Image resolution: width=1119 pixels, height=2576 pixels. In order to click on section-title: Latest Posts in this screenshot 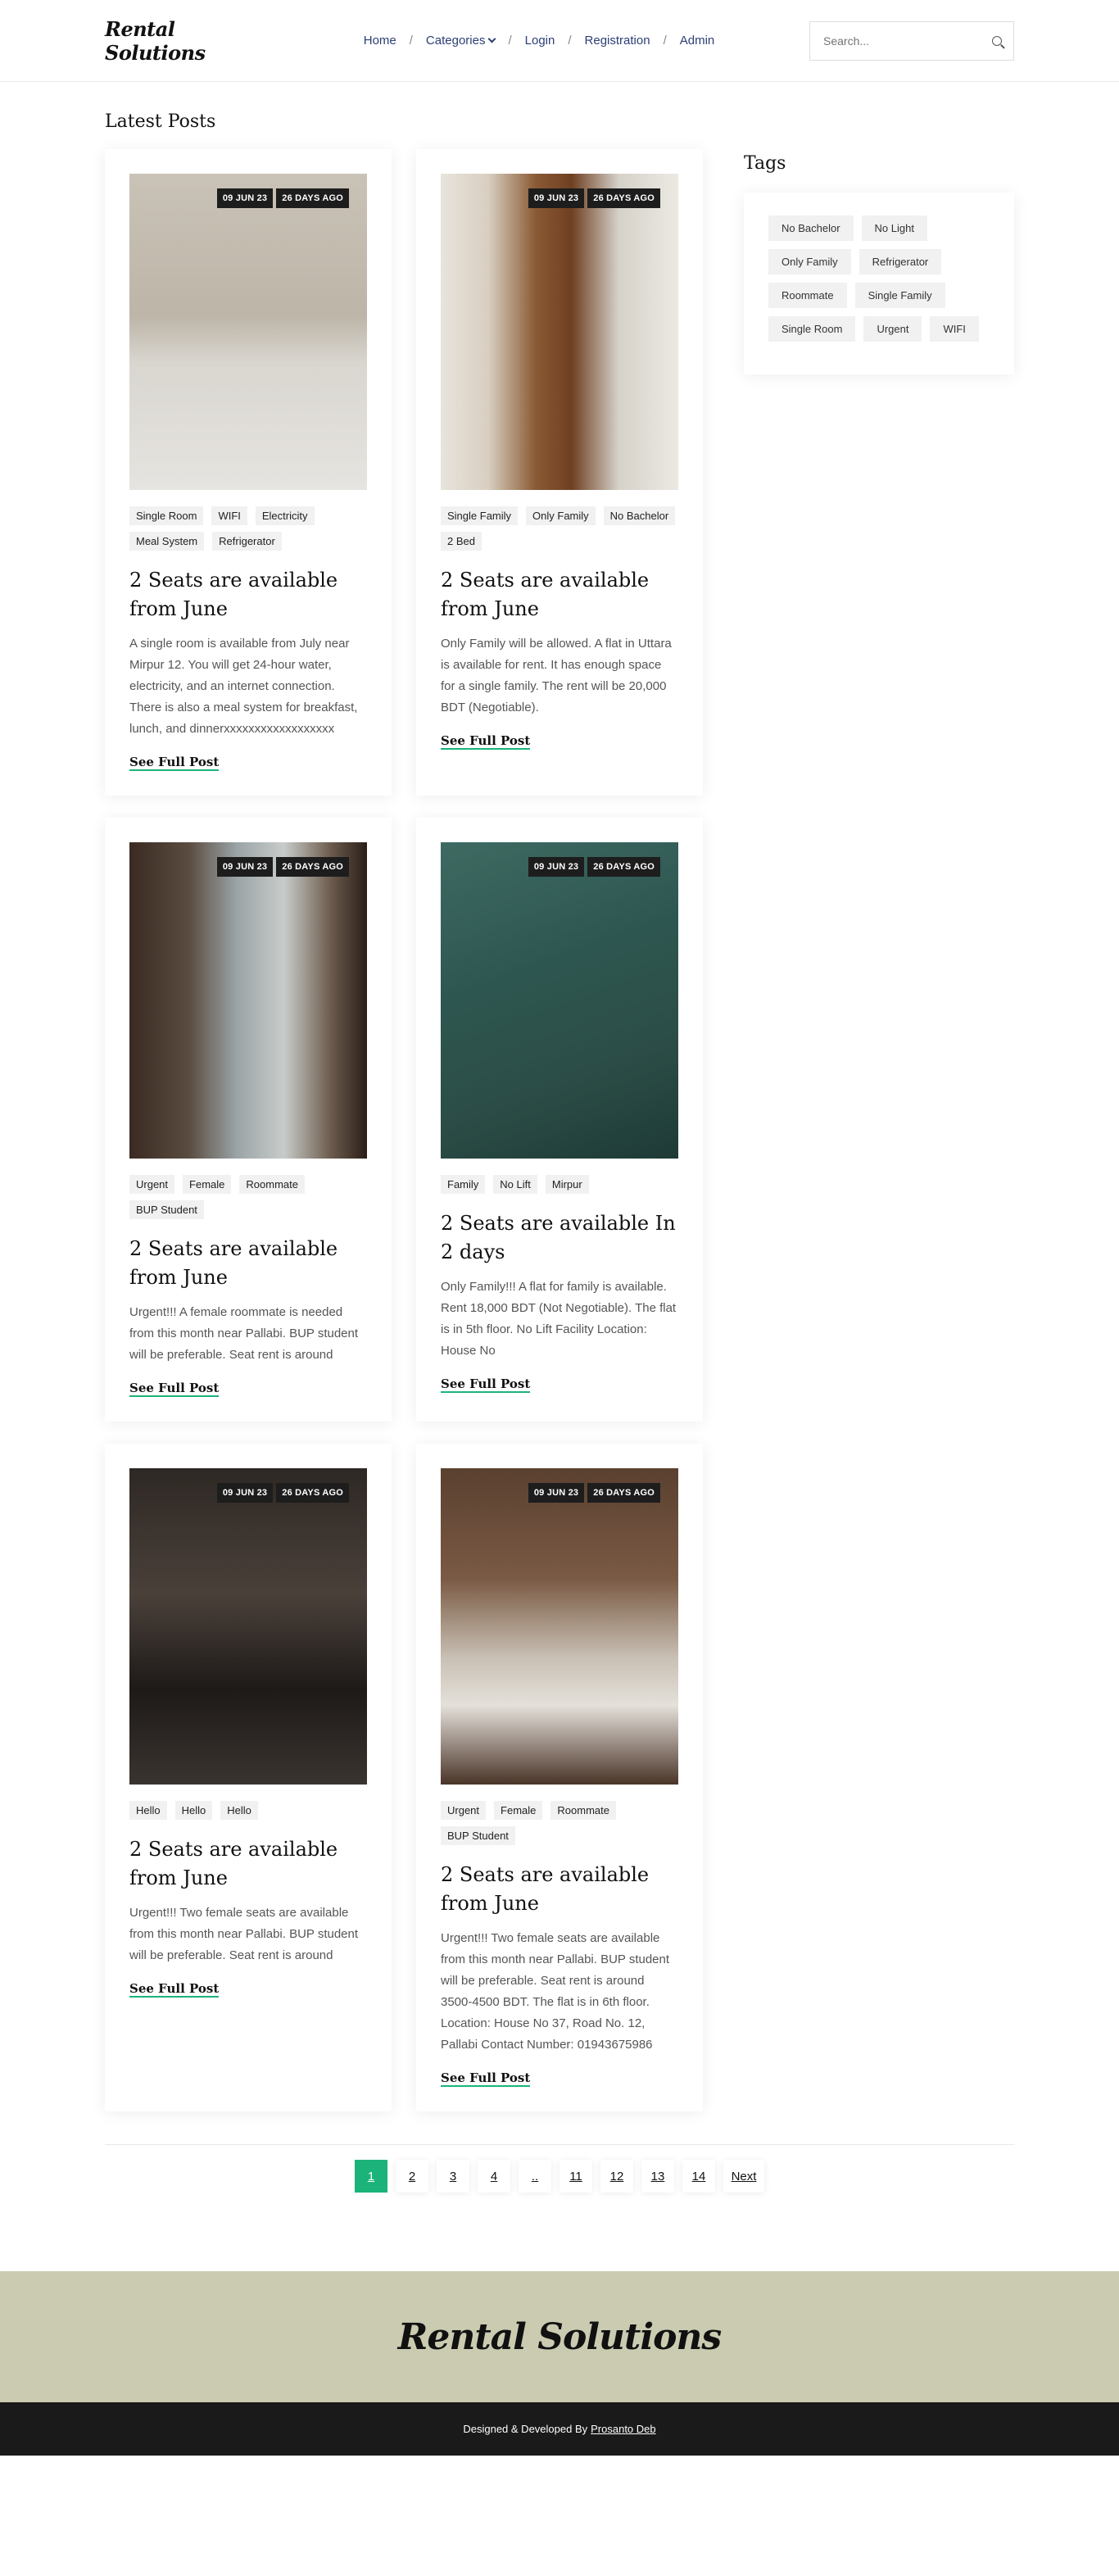, I will do `click(160, 121)`.